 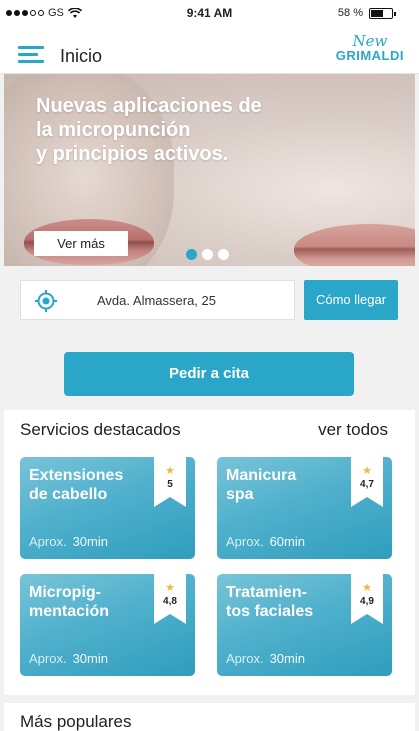 I want to click on battery-icon, so click(x=382, y=13).